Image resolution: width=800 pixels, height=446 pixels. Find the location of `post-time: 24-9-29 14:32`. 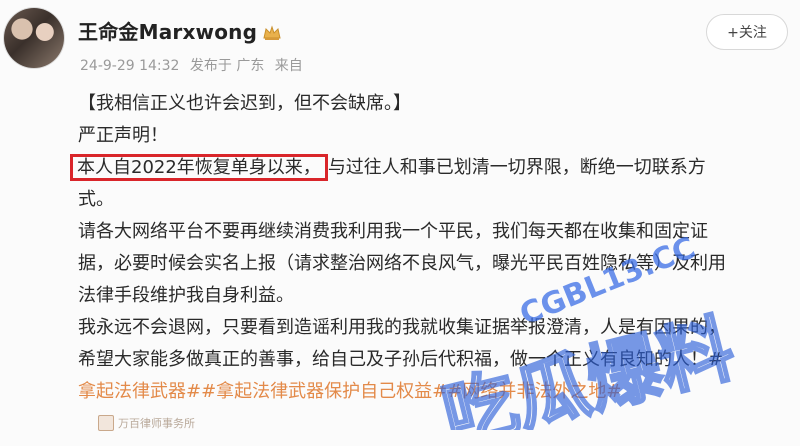

post-time: 24-9-29 14:32 is located at coordinates (130, 66).